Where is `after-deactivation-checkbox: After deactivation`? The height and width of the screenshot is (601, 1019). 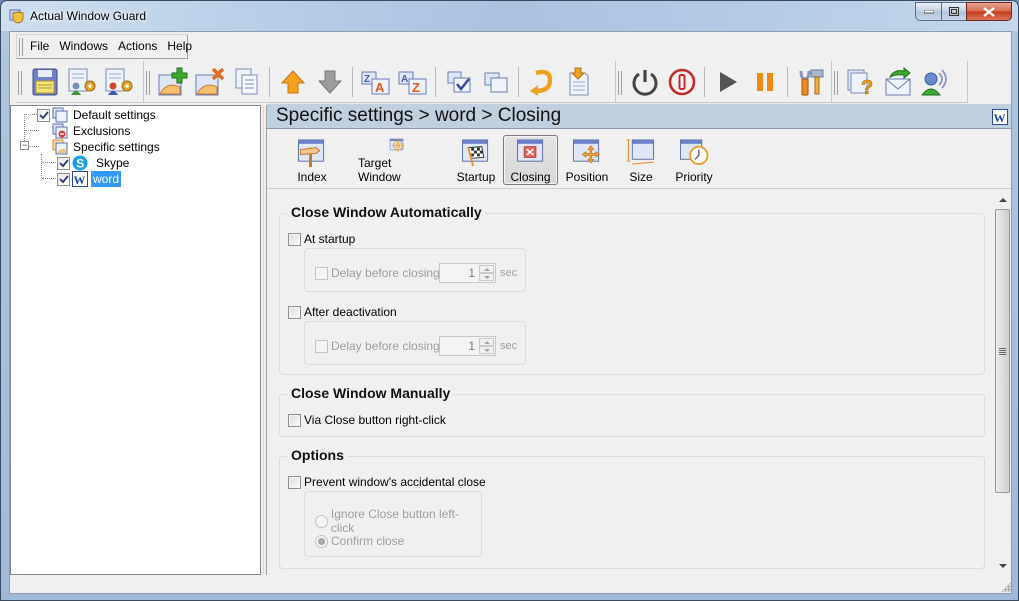 after-deactivation-checkbox: After deactivation is located at coordinates (342, 312).